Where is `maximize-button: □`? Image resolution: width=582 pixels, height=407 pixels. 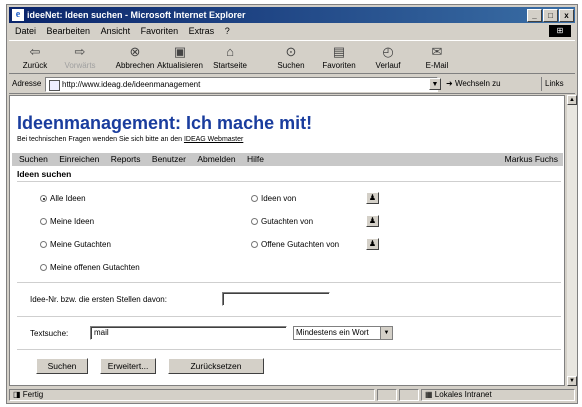 maximize-button: □ is located at coordinates (550, 15).